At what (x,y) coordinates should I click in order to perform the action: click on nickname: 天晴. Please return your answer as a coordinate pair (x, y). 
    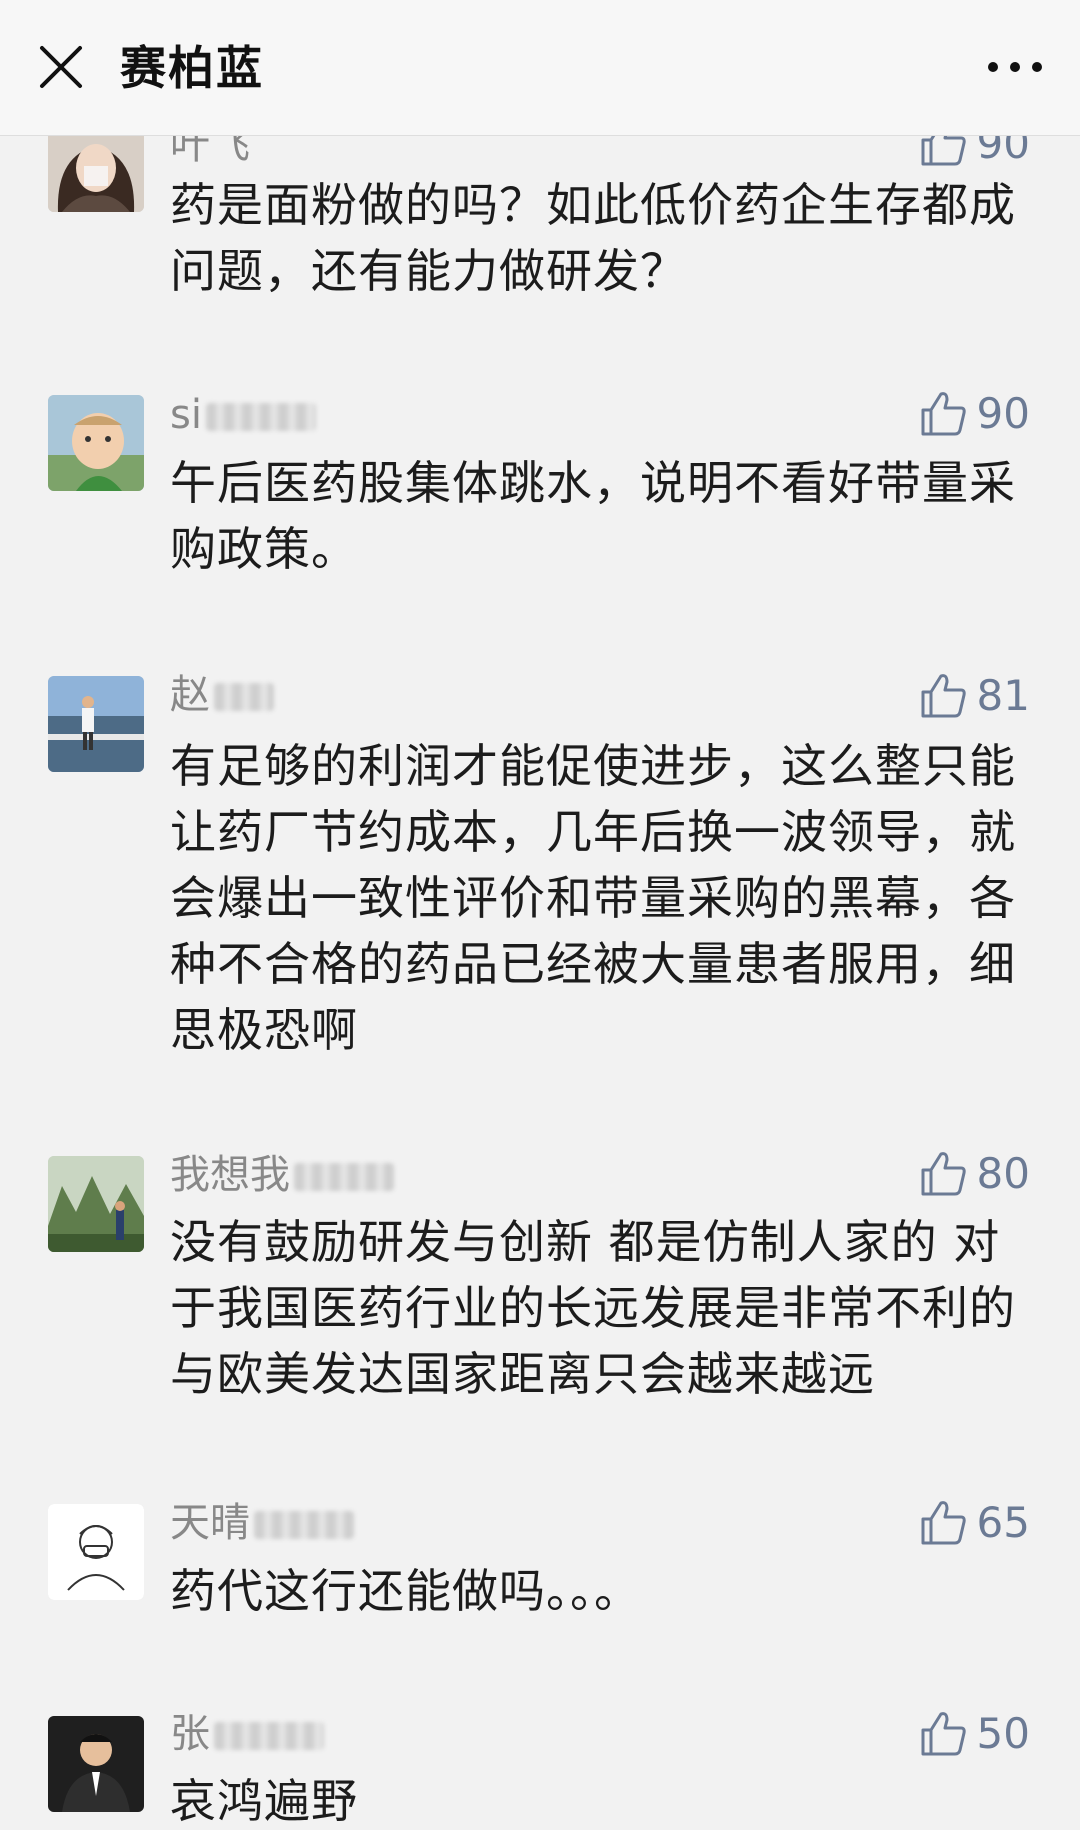
    Looking at the image, I should click on (262, 1523).